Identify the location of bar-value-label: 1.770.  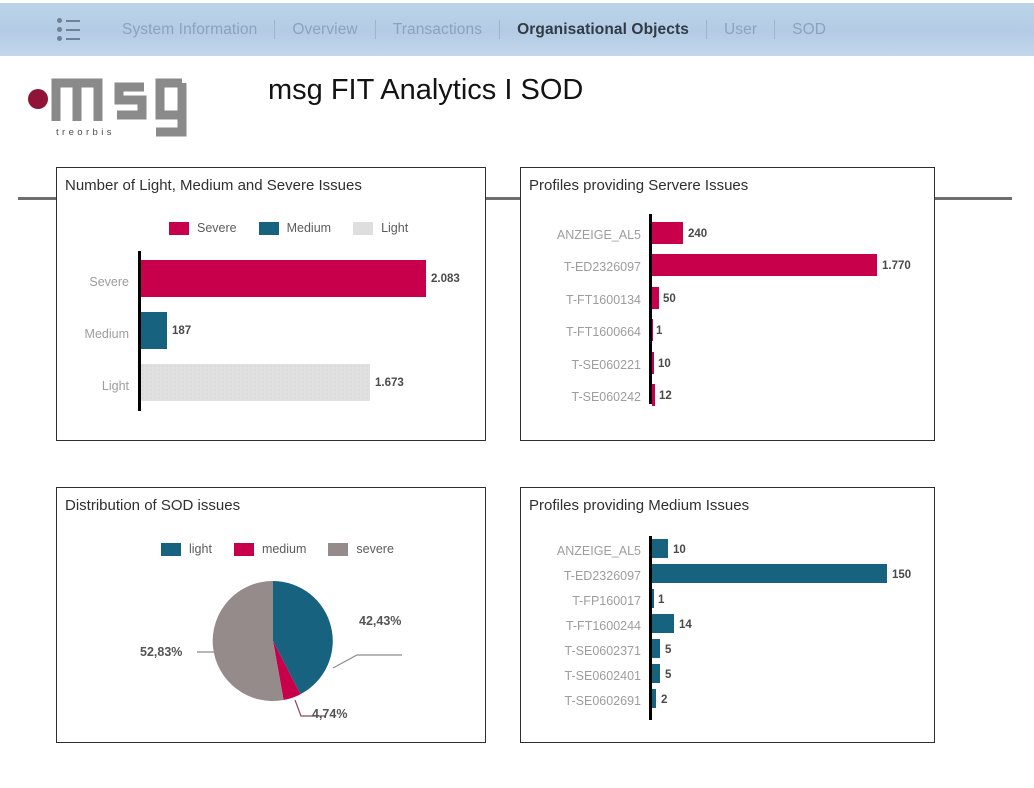
(896, 266).